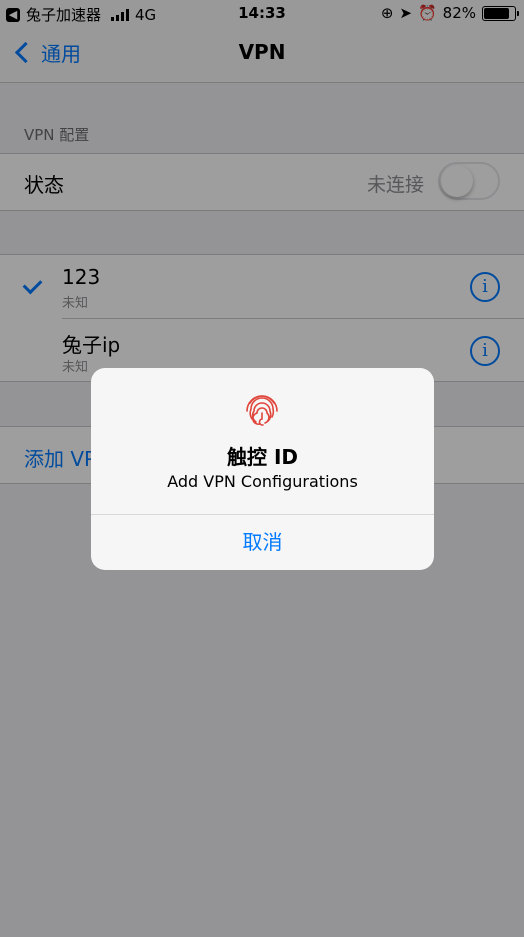  Describe the element at coordinates (262, 410) in the screenshot. I see `fingerprint-icon` at that location.